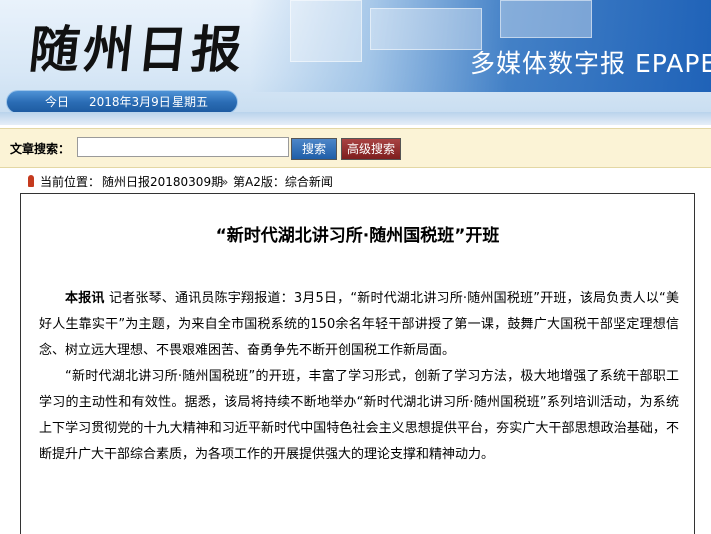  Describe the element at coordinates (183, 147) in the screenshot. I see `search-input` at that location.